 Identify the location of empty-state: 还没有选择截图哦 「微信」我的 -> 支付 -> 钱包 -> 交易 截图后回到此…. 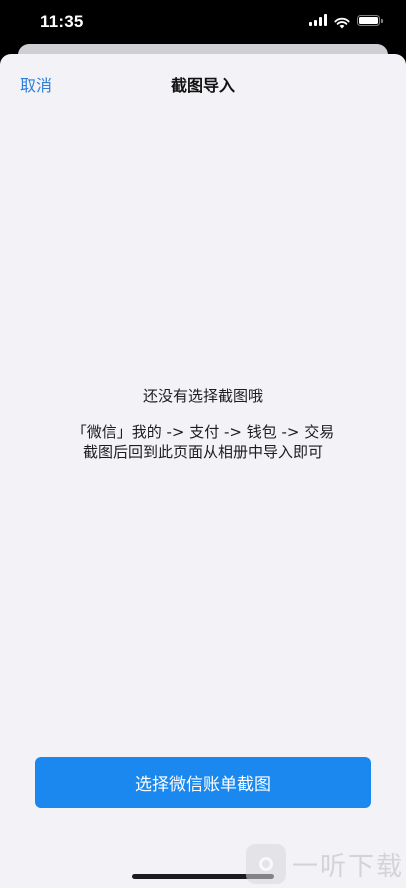
(203, 424).